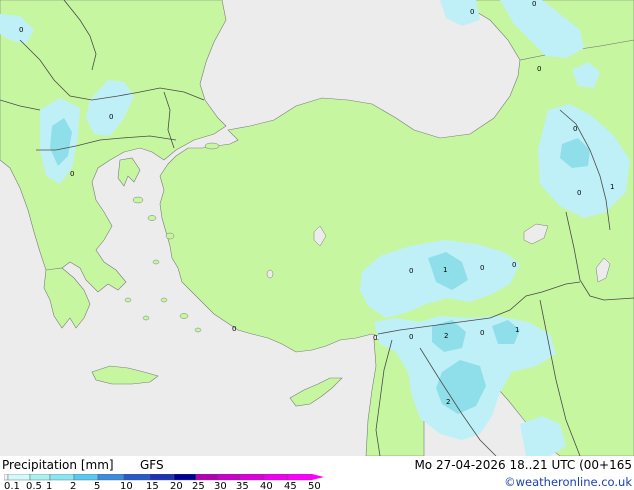 The width and height of the screenshot is (634, 490). Describe the element at coordinates (152, 485) in the screenshot. I see `scale-tick-label: 15` at that location.